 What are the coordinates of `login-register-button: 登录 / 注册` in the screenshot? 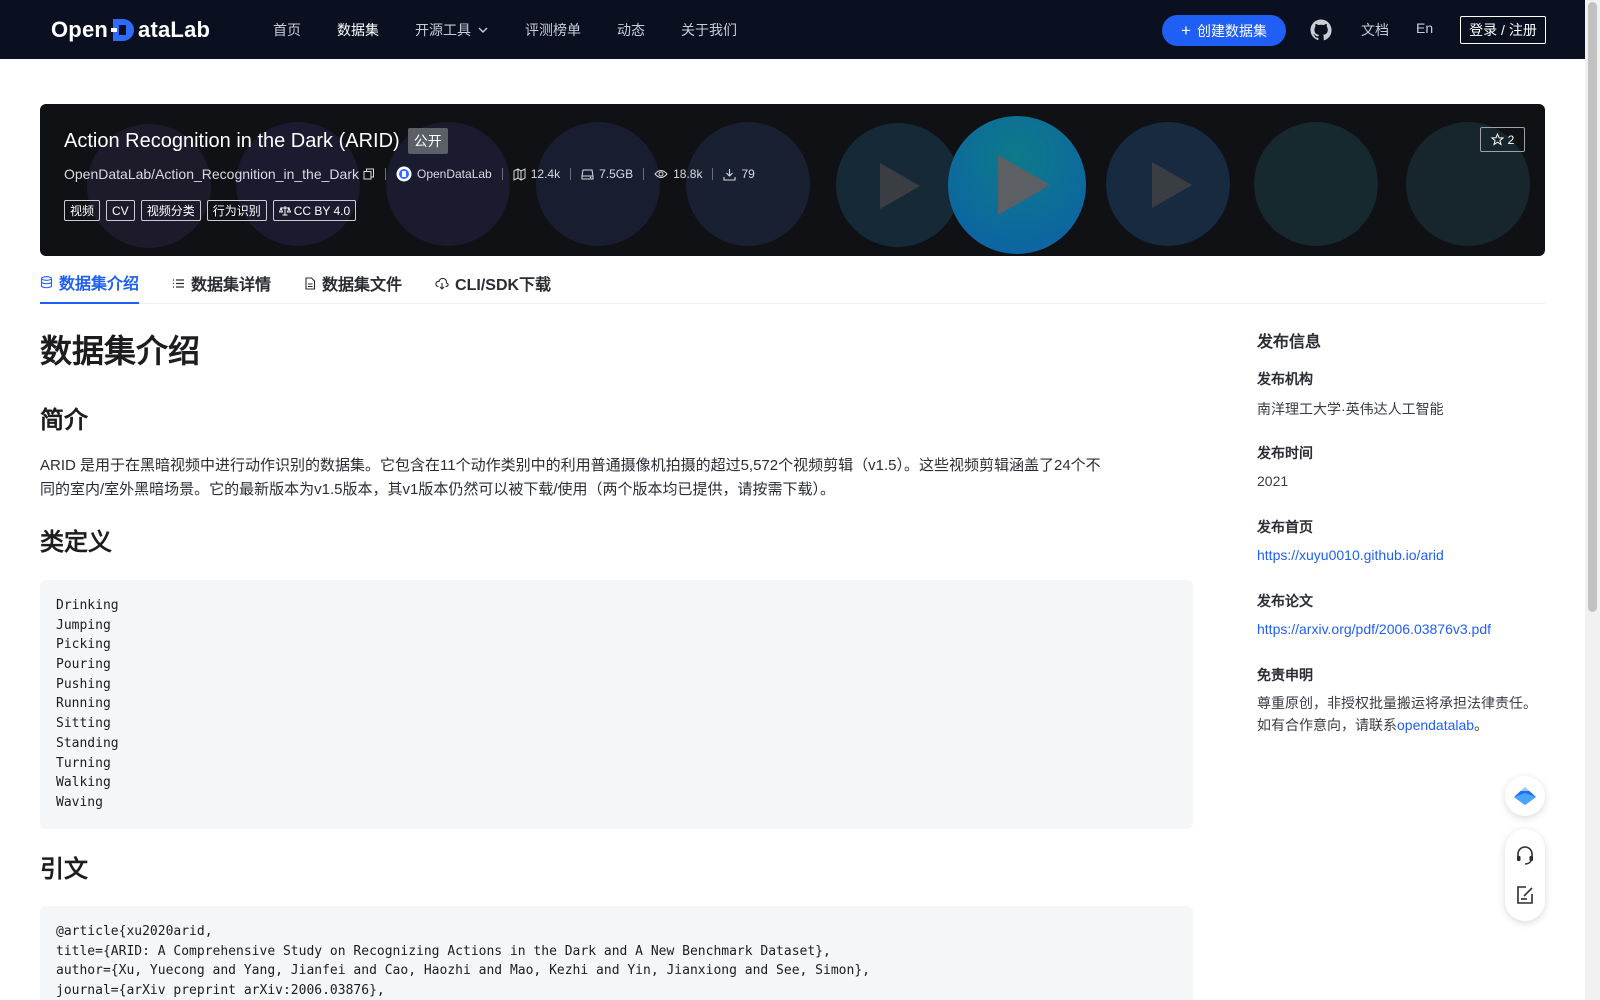 It's located at (1503, 30).